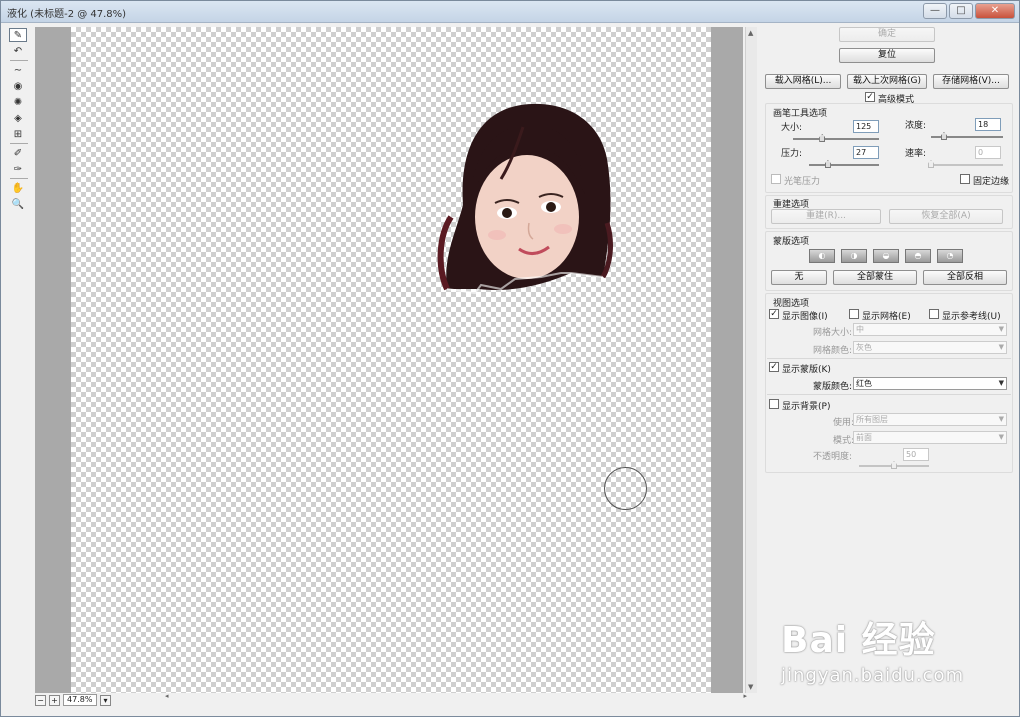 The image size is (1020, 717). What do you see at coordinates (887, 34) in the screenshot?
I see `ok-button: 确定` at bounding box center [887, 34].